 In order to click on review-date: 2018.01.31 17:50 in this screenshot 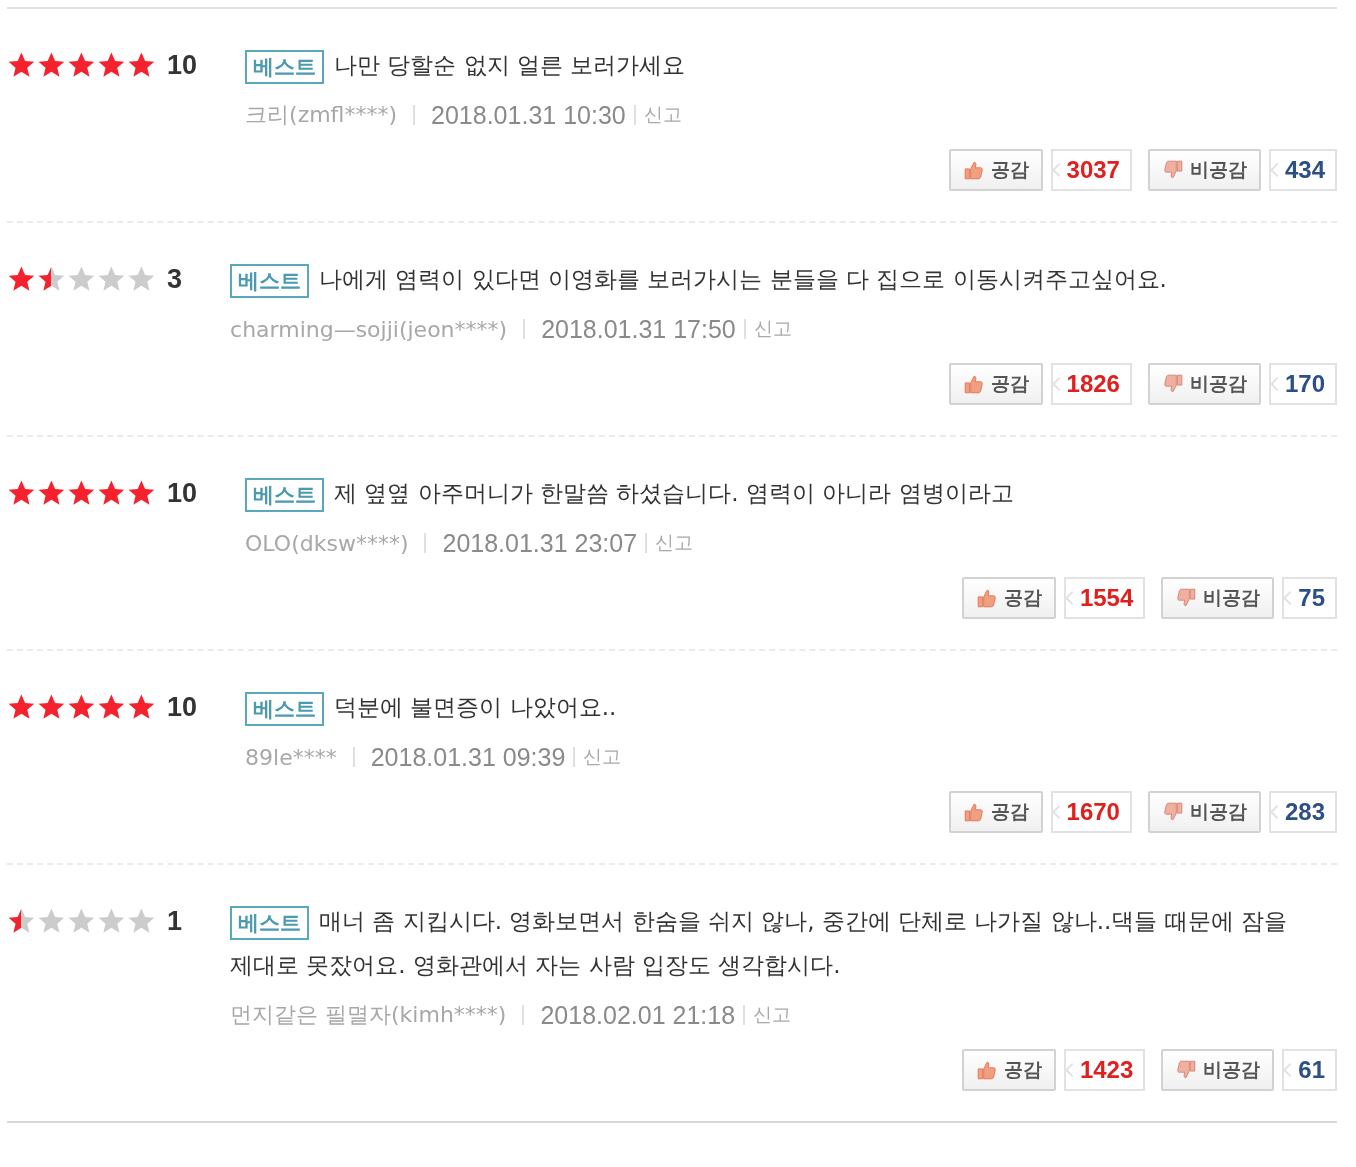, I will do `click(638, 329)`.